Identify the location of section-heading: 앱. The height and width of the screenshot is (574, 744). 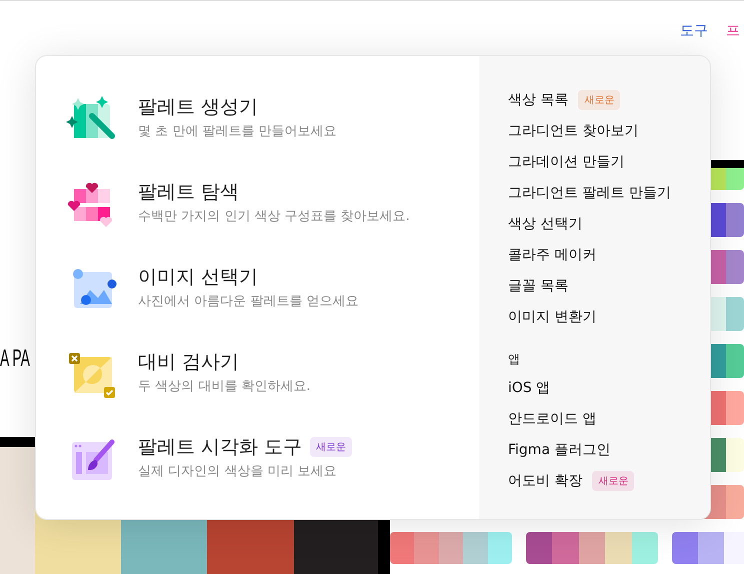
(514, 359).